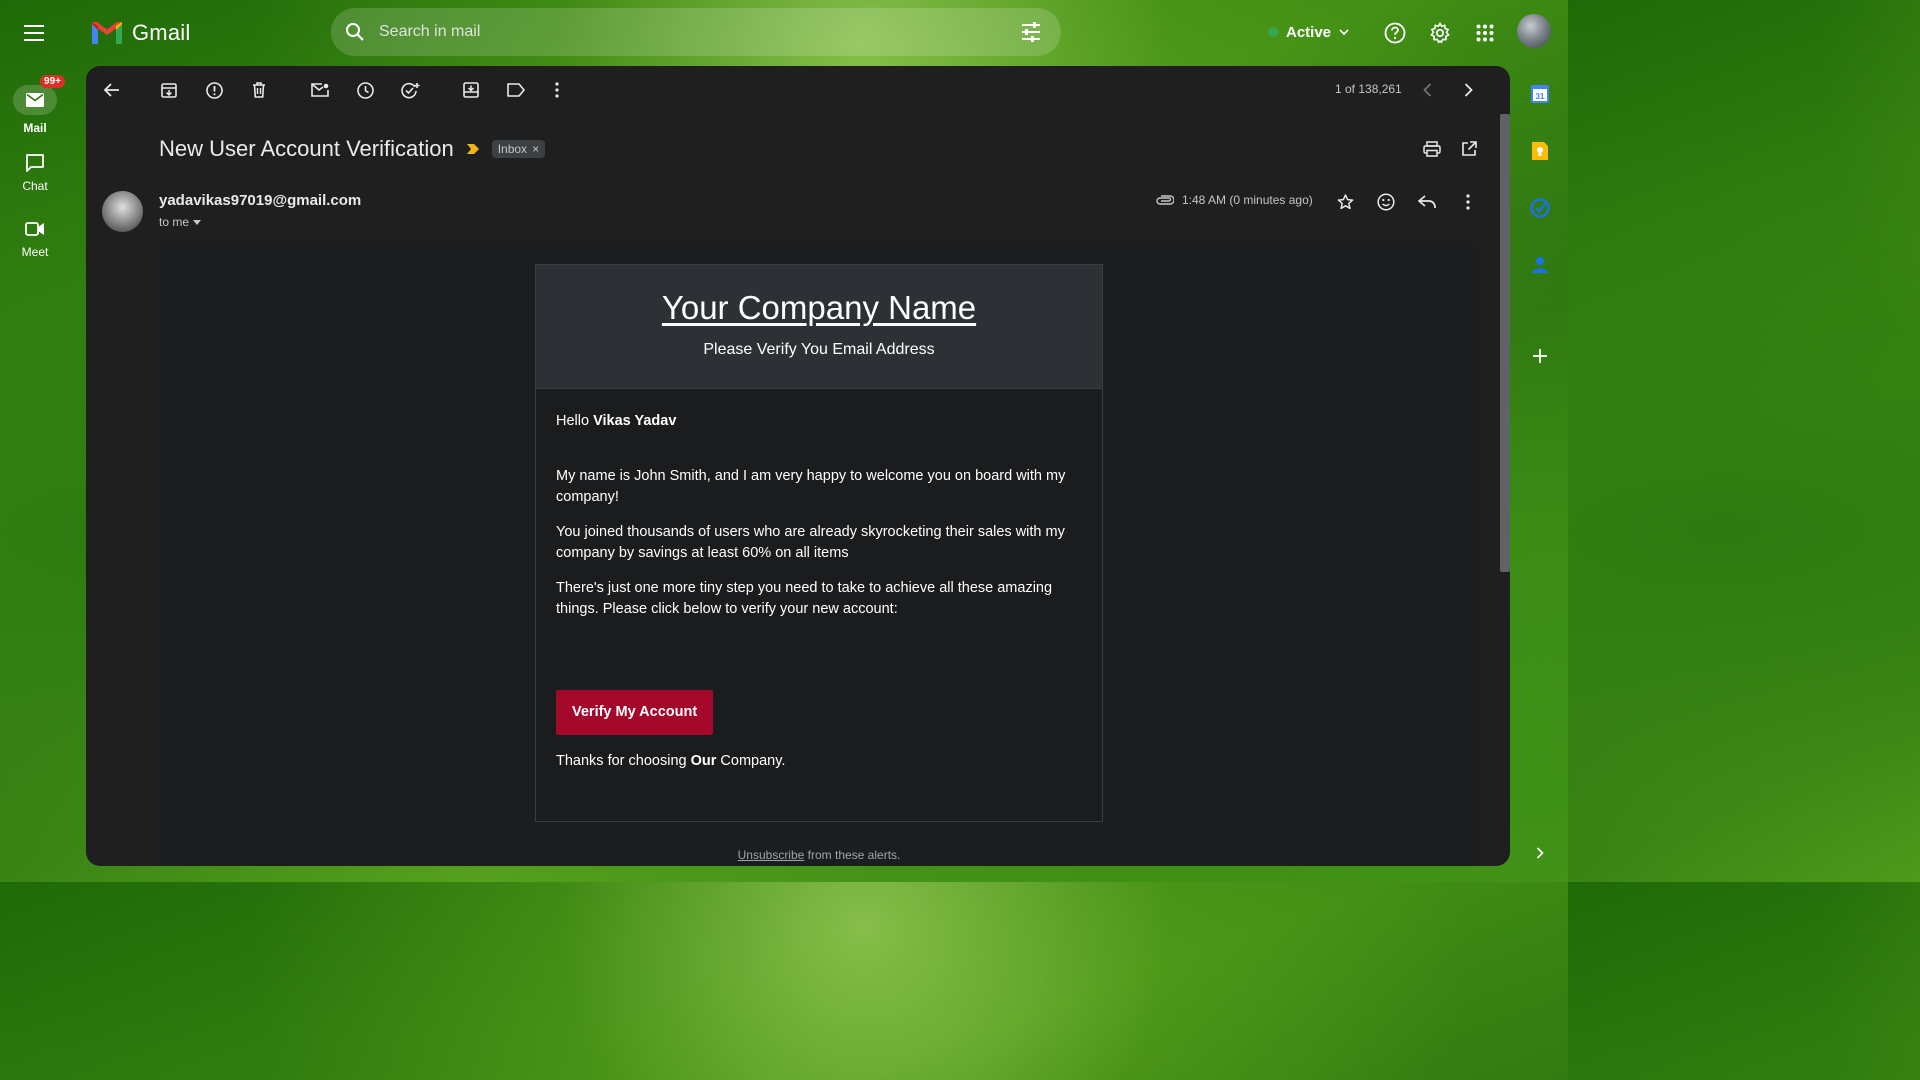  I want to click on main-menu-button, so click(35, 33).